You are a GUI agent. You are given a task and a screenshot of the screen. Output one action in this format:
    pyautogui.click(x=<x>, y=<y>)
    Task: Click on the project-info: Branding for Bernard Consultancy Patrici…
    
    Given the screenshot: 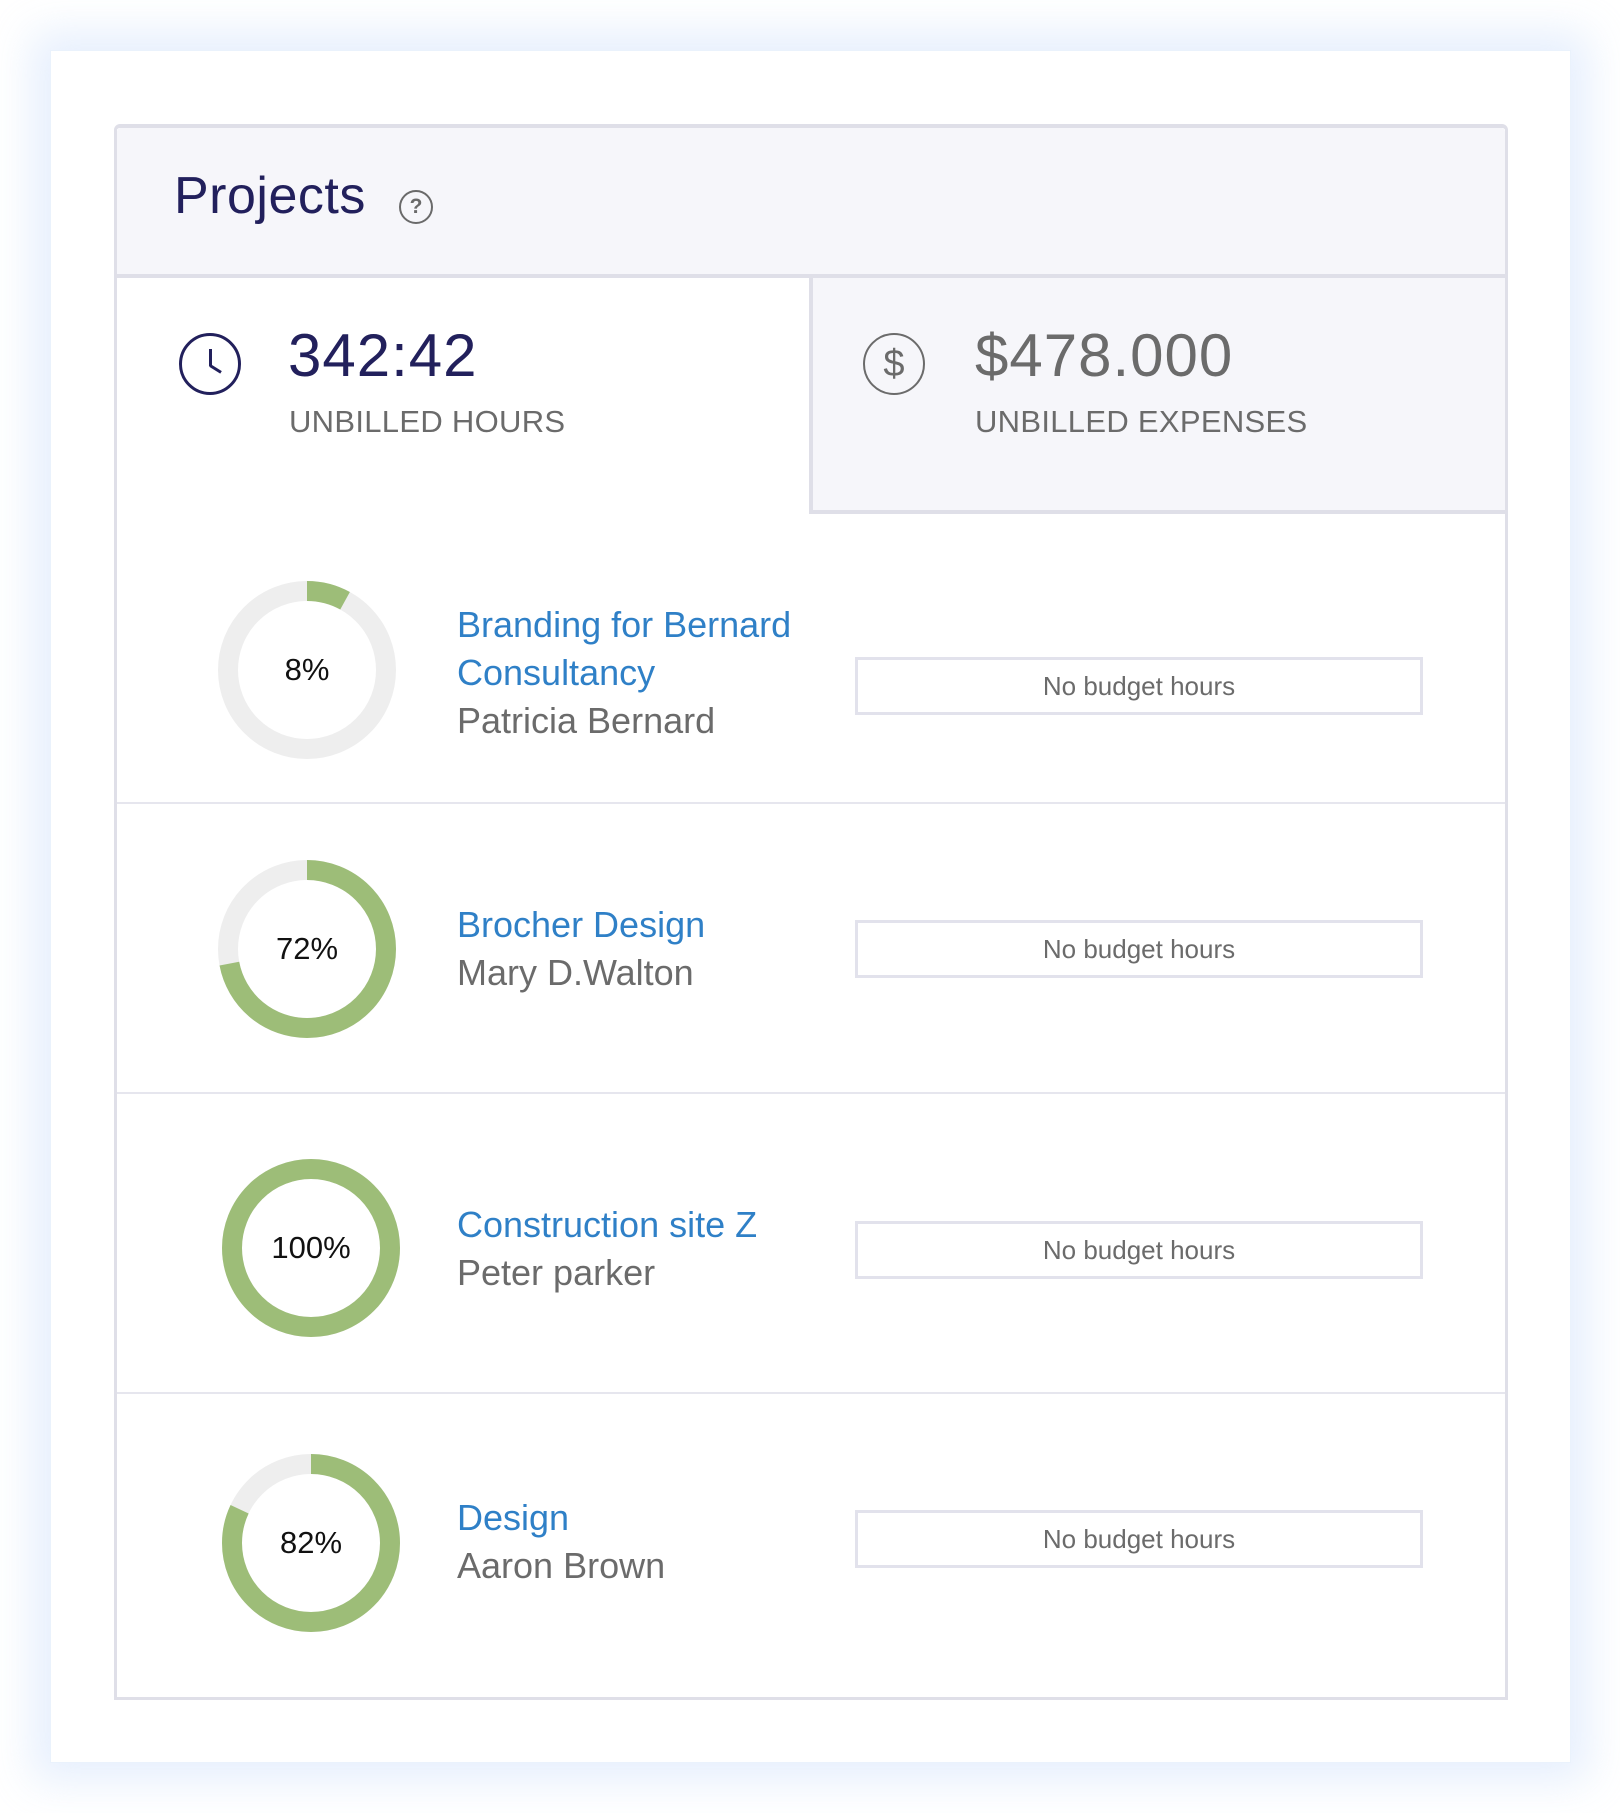 What is the action you would take?
    pyautogui.click(x=647, y=673)
    